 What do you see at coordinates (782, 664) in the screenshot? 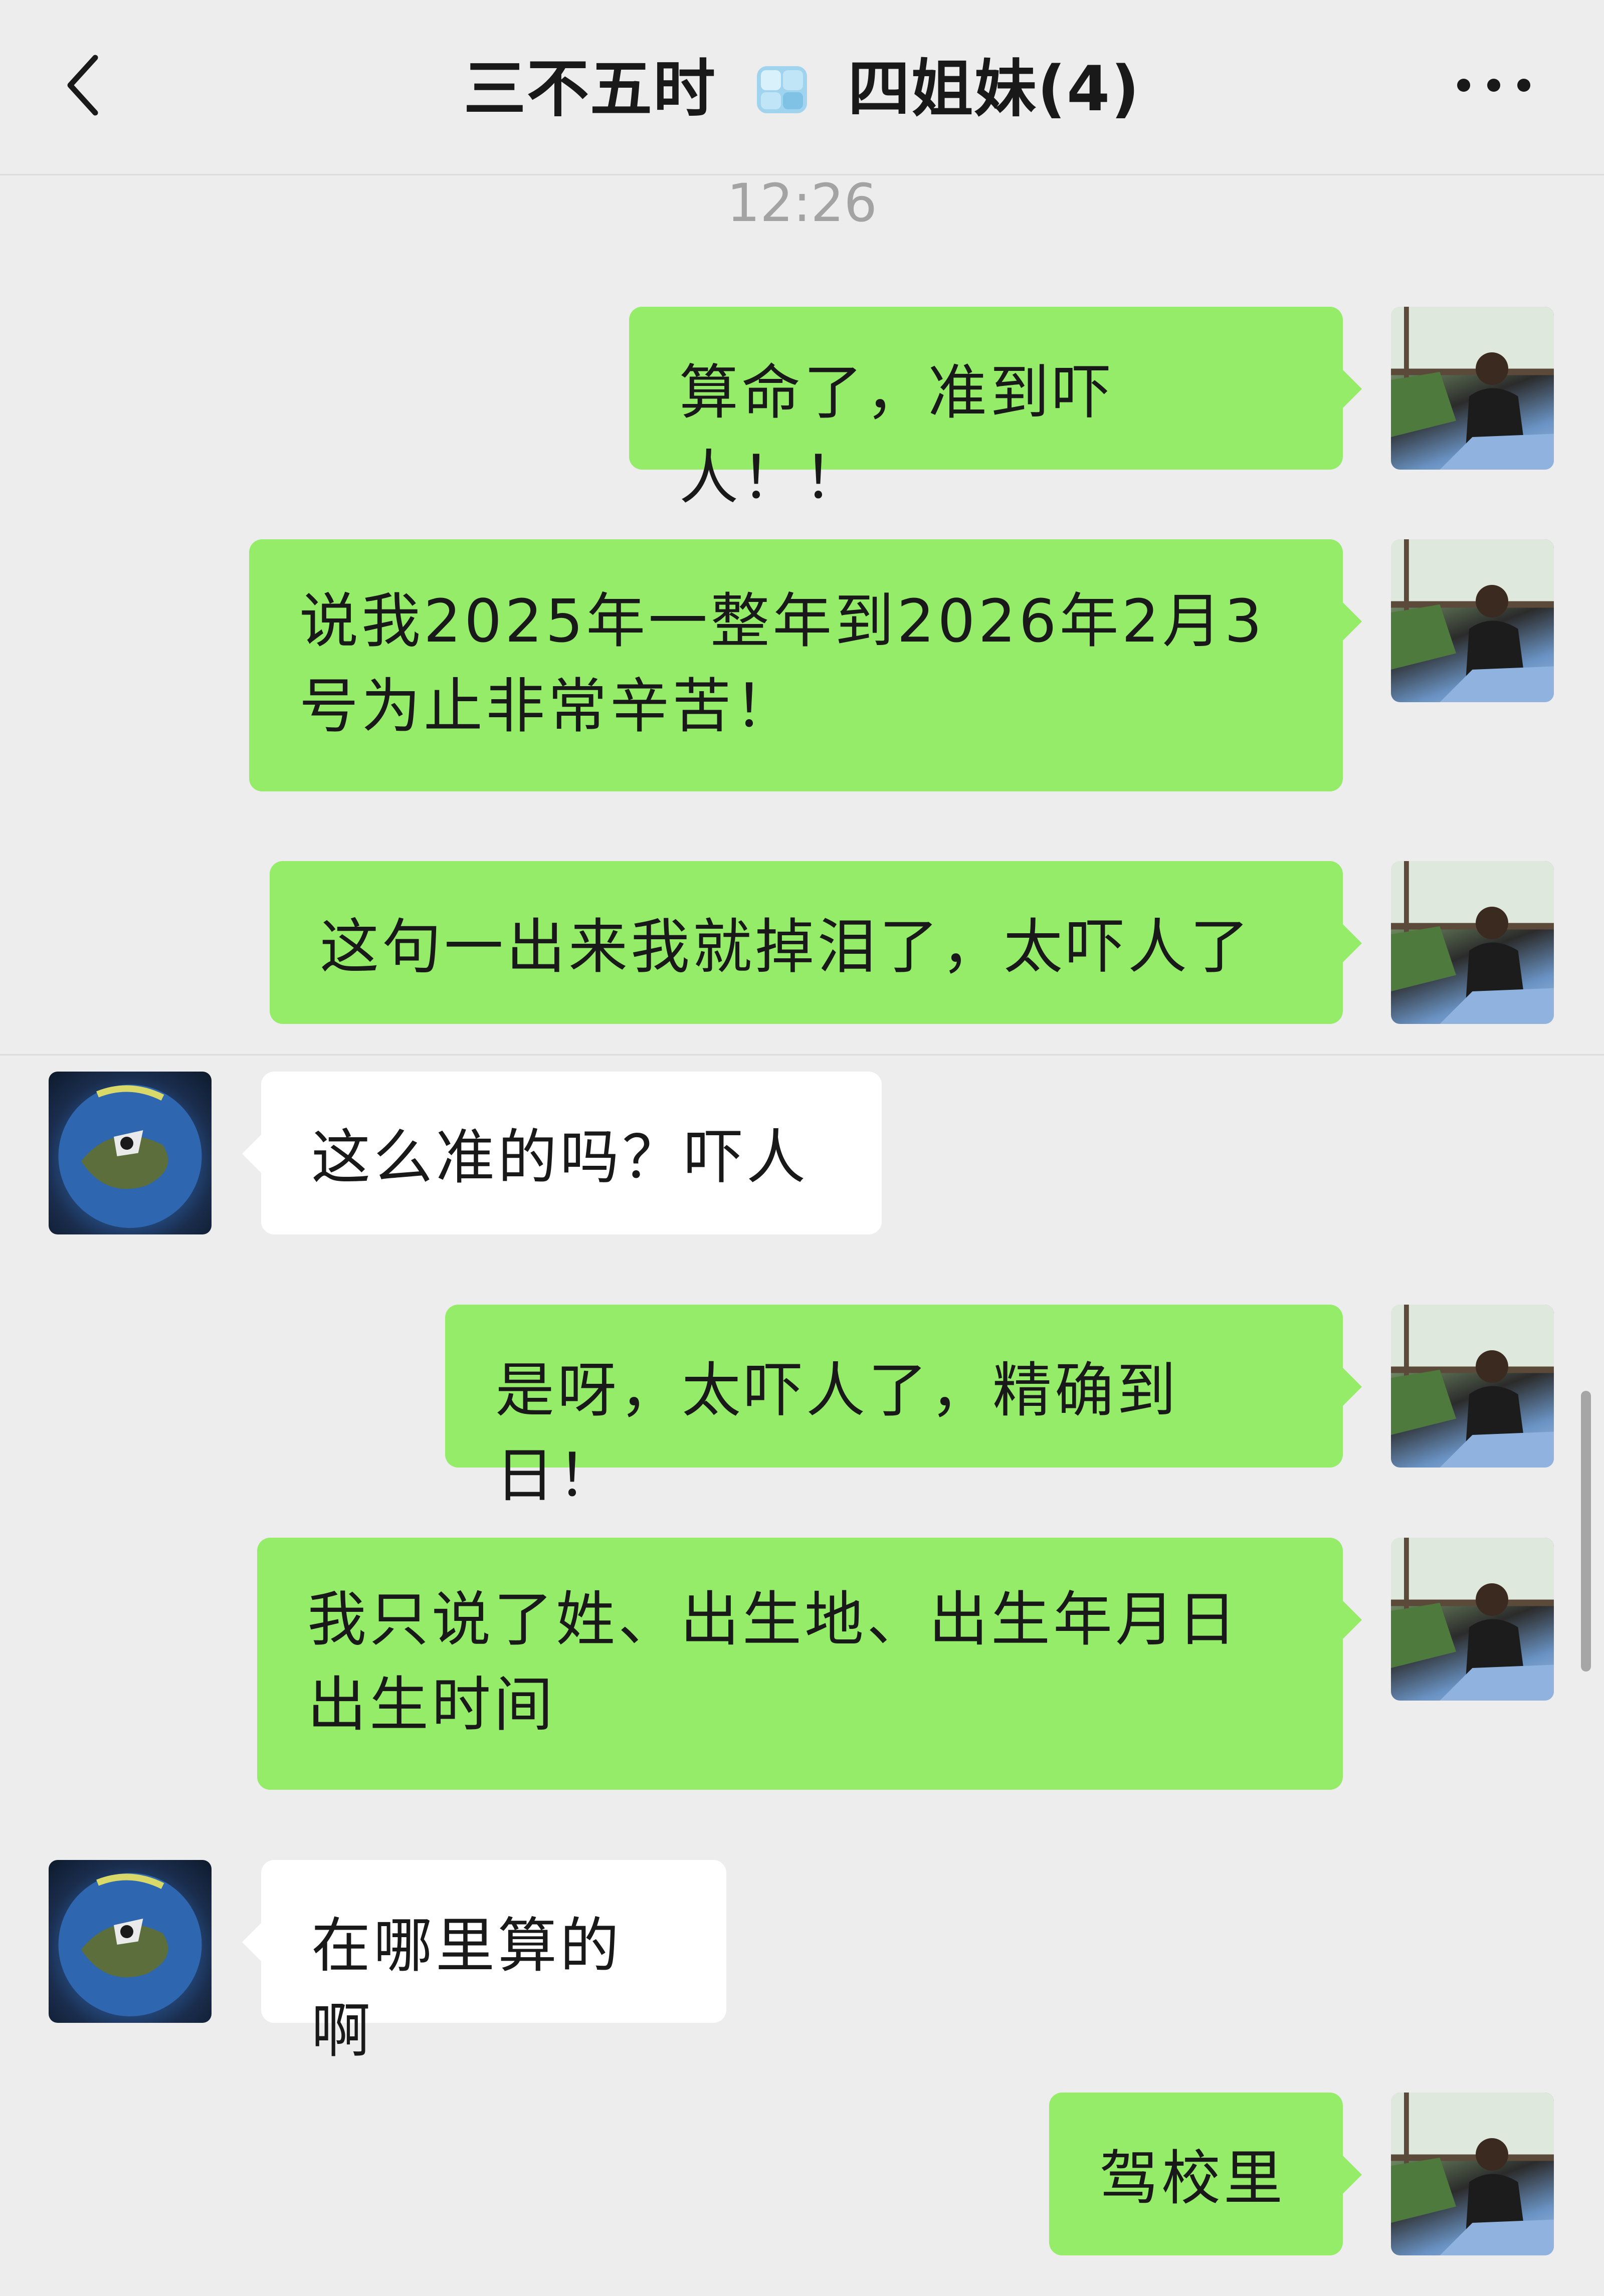
I see `message-text: 说我2025年一整年到2026年2月3号为止非常辛苦！` at bounding box center [782, 664].